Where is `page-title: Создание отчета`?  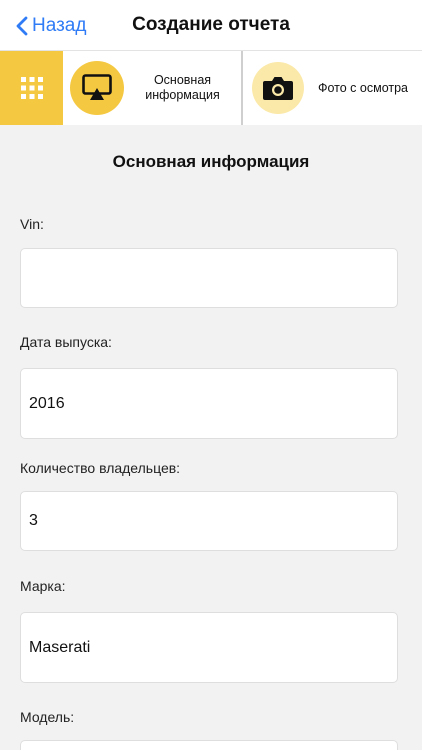 page-title: Создание отчета is located at coordinates (211, 24).